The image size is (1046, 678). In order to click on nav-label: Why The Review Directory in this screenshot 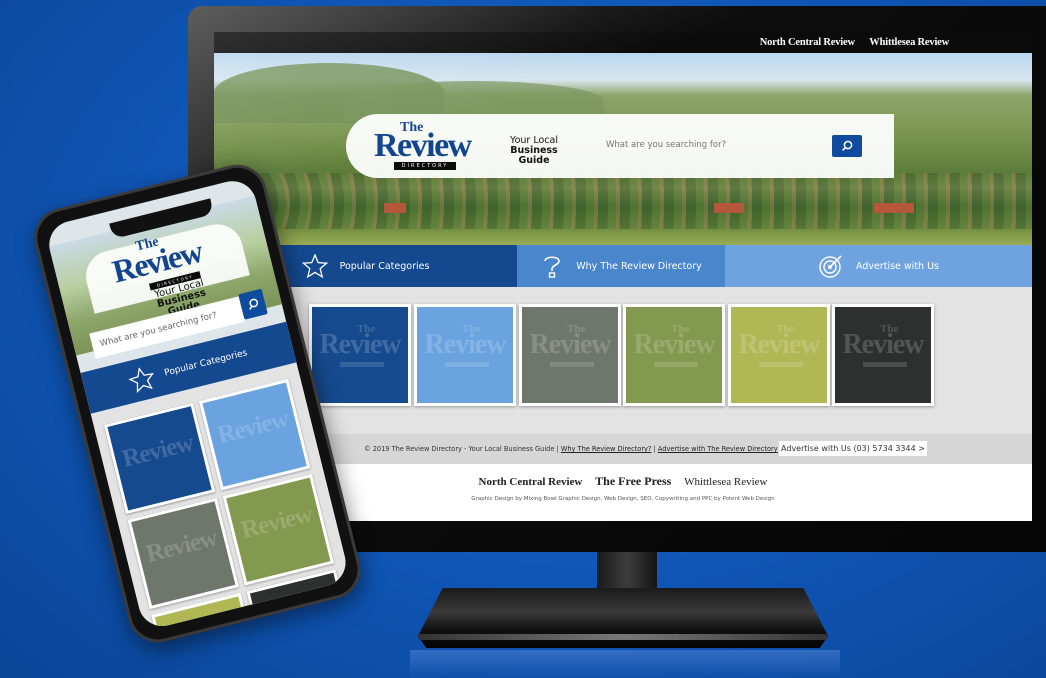, I will do `click(639, 266)`.